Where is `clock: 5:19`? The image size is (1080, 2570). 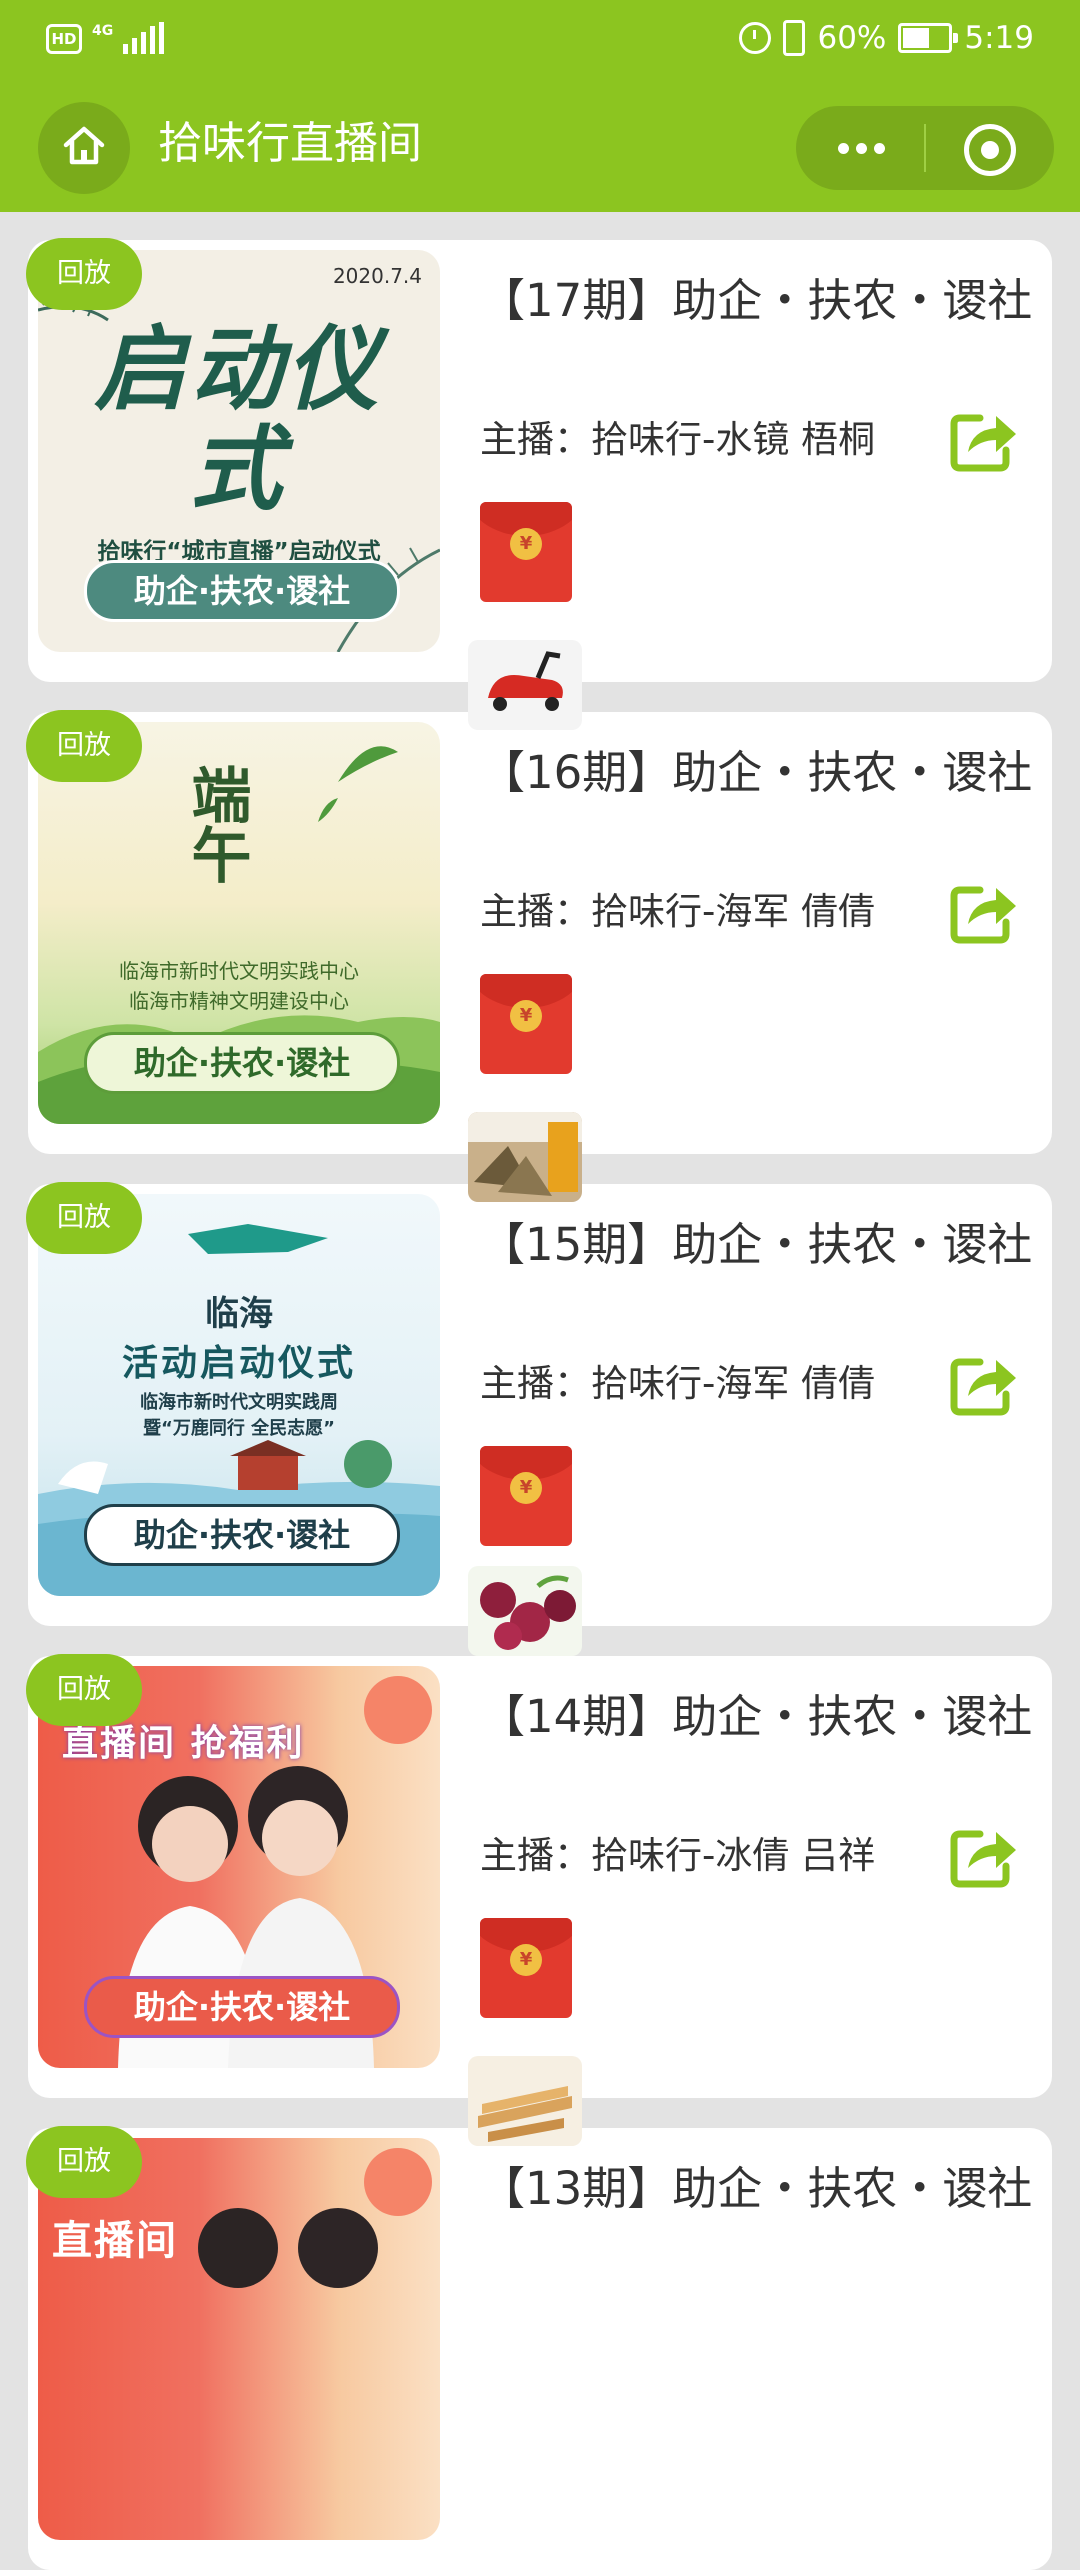
clock: 5:19 is located at coordinates (999, 38).